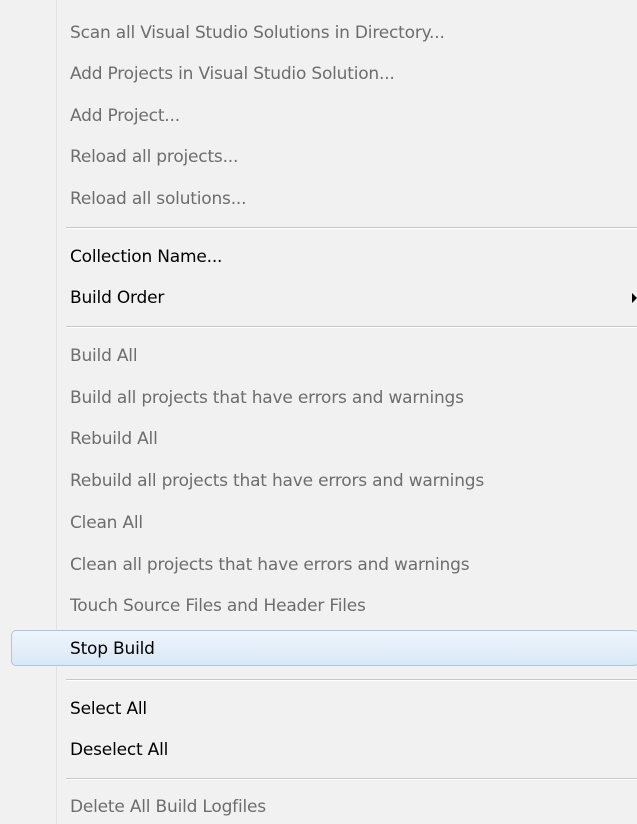 This screenshot has width=637, height=824. Describe the element at coordinates (347, 750) in the screenshot. I see `menu-item-deselect-all: Deselect All` at that location.